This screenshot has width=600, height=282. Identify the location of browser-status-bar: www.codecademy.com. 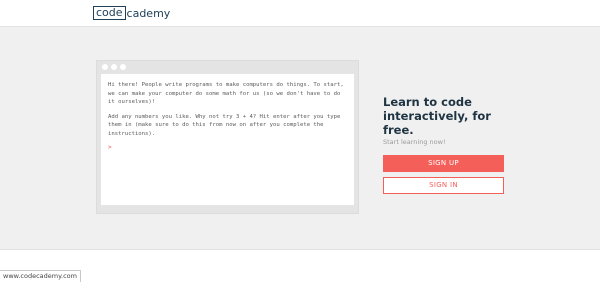
(40, 276).